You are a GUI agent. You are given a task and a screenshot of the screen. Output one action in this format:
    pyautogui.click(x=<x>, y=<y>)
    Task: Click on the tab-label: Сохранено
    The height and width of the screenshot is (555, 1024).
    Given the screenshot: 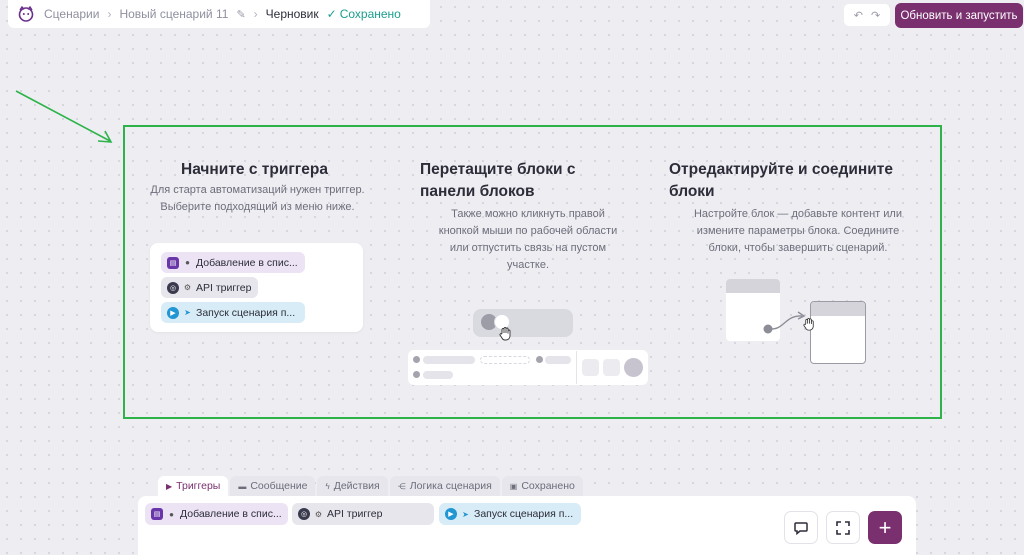 What is the action you would take?
    pyautogui.click(x=548, y=486)
    